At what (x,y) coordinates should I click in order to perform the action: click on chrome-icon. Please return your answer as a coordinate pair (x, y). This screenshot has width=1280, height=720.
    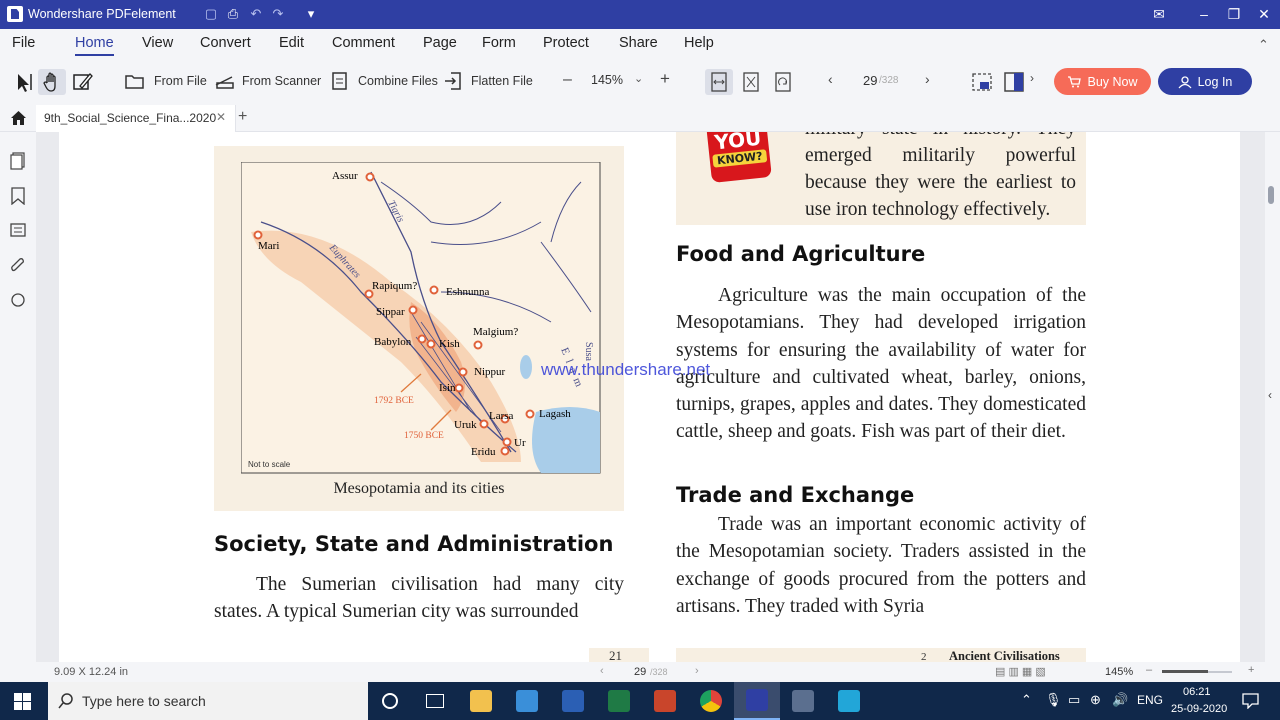
    Looking at the image, I should click on (711, 701).